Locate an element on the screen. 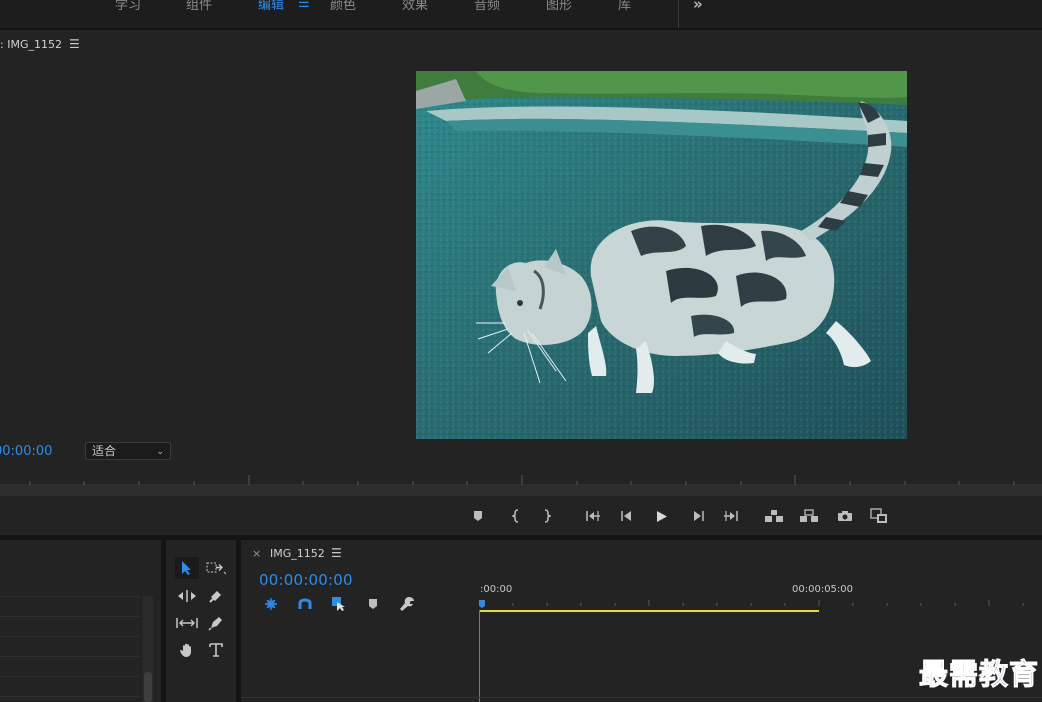 Image resolution: width=1042 pixels, height=702 pixels. hand-icon is located at coordinates (187, 650).